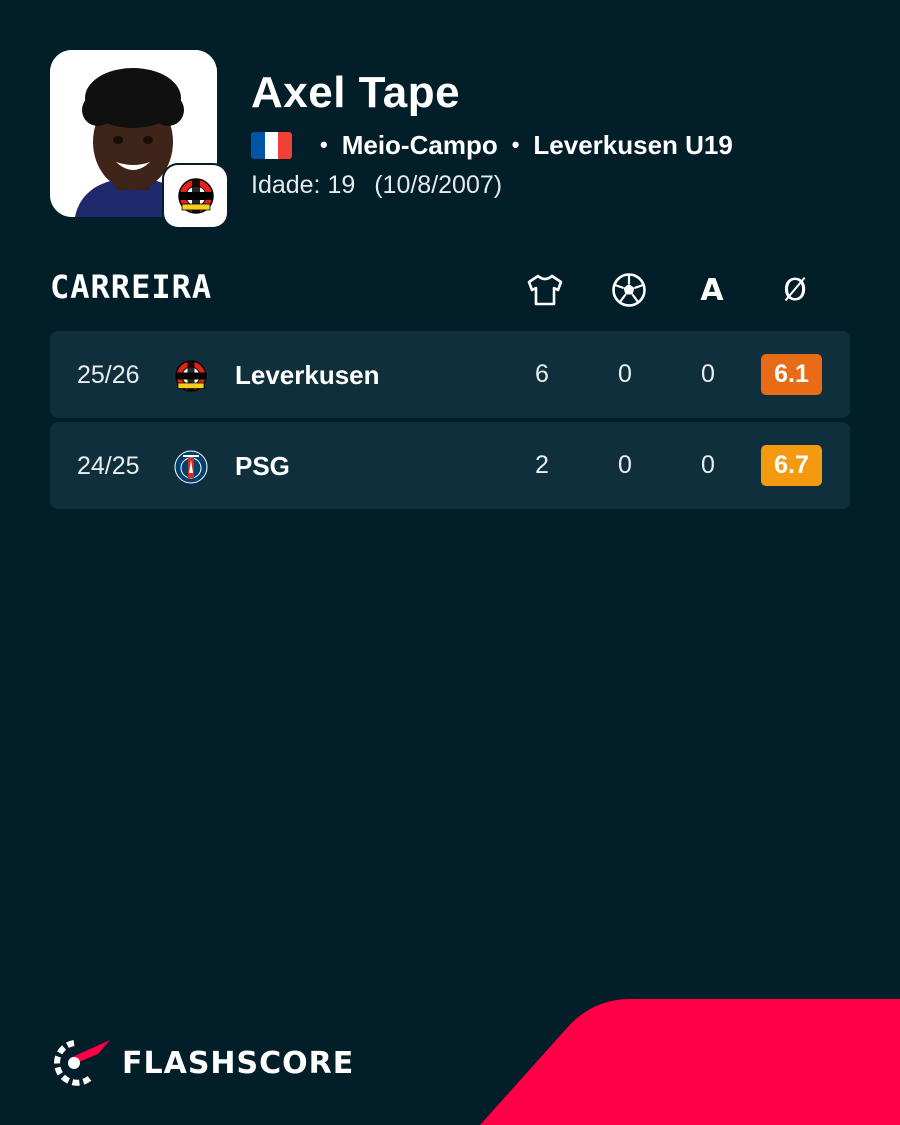 Image resolution: width=900 pixels, height=1125 pixels. I want to click on club-badge-leverkusen, so click(195, 196).